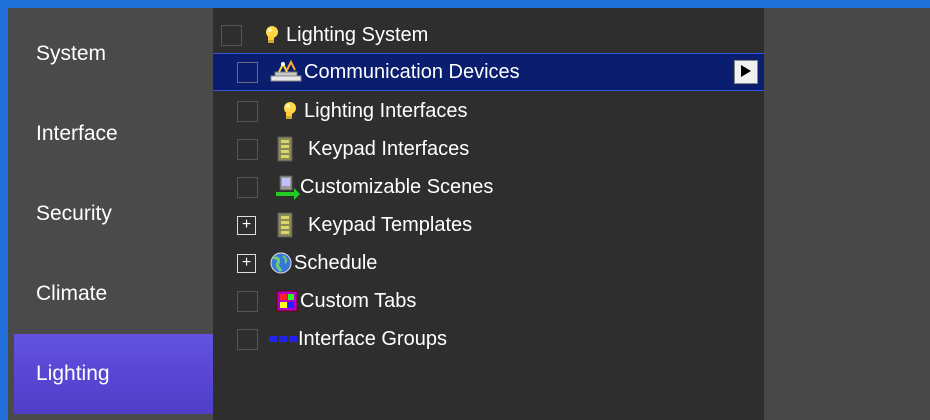 This screenshot has width=930, height=420. What do you see at coordinates (72, 293) in the screenshot?
I see `sidebar-item-label: Climate` at bounding box center [72, 293].